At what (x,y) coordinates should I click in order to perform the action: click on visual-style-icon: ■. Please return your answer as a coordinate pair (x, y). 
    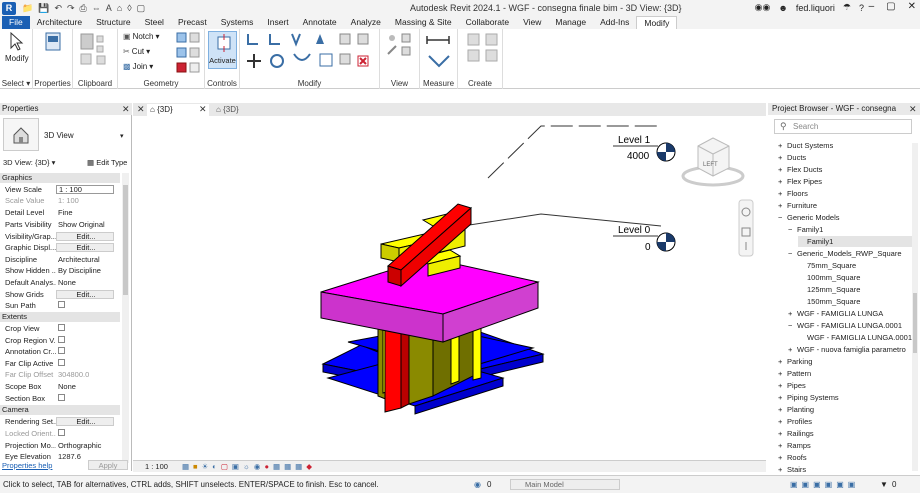
    Looking at the image, I should click on (195, 466).